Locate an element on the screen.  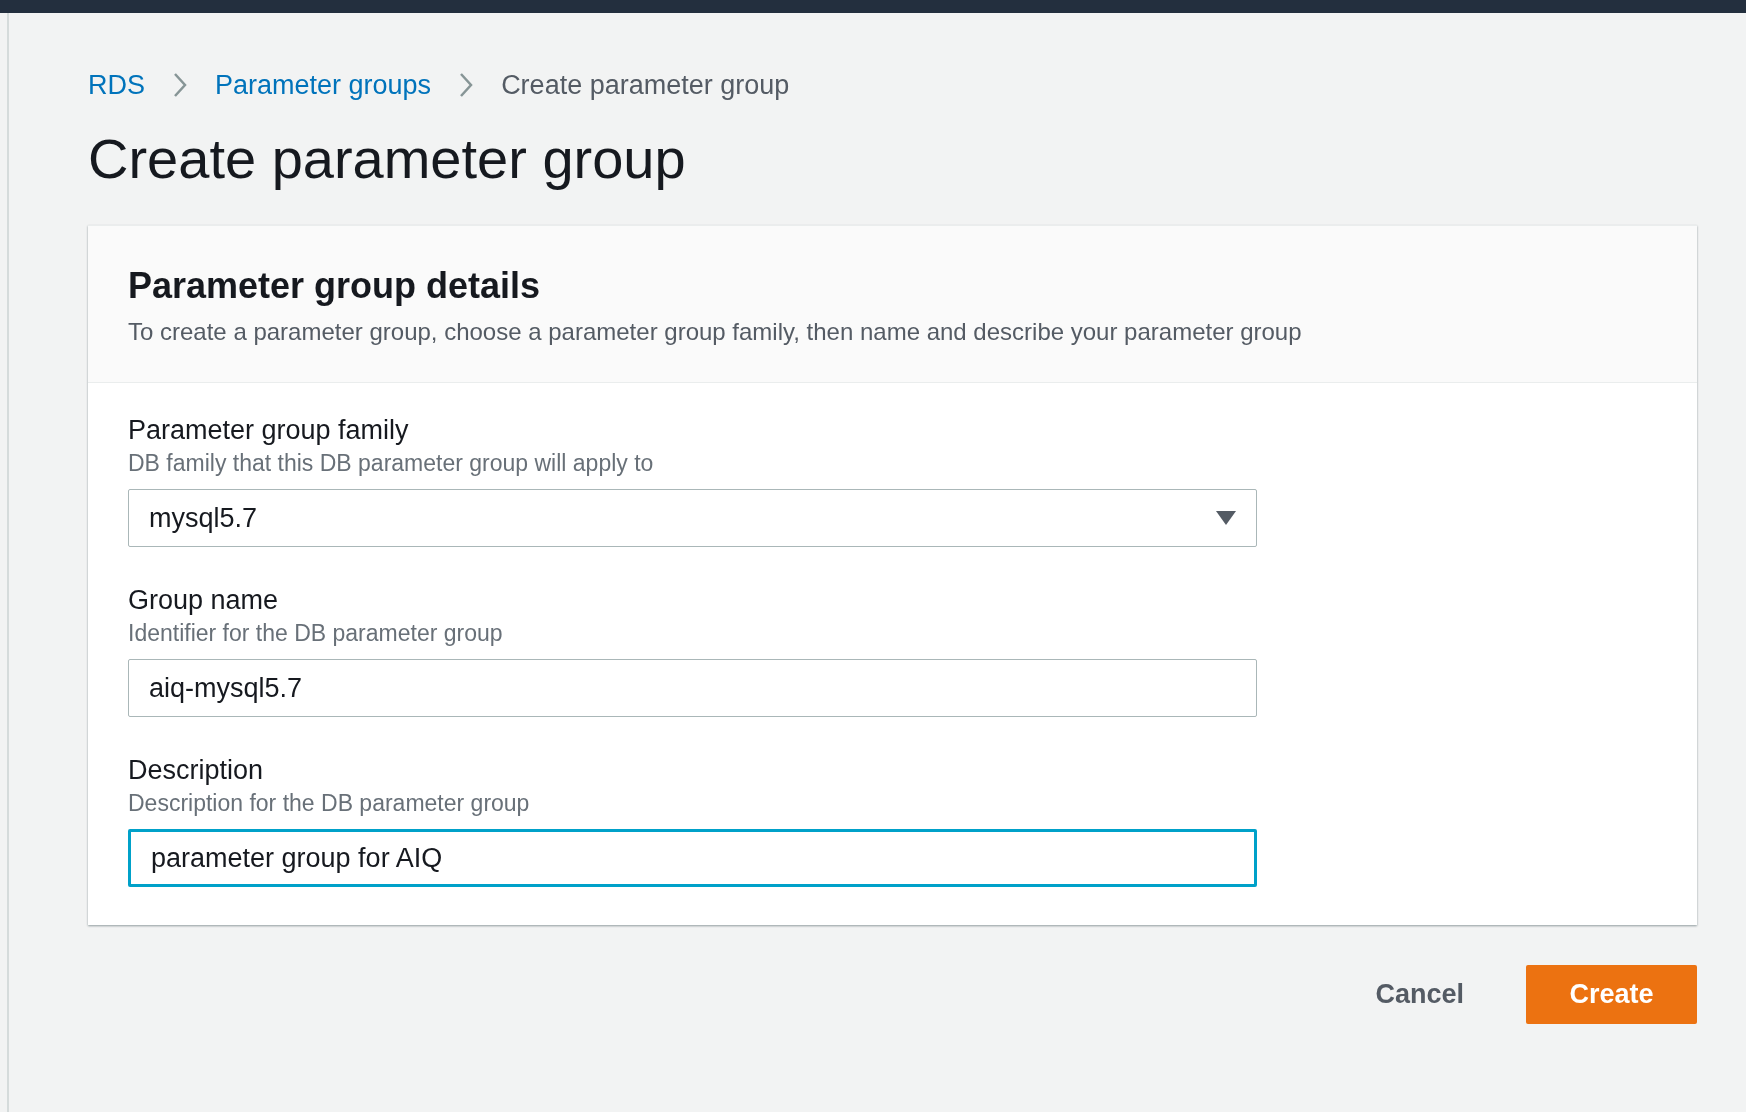
field-hint: DB family that this DB parameter group will apply to is located at coordinates (391, 463).